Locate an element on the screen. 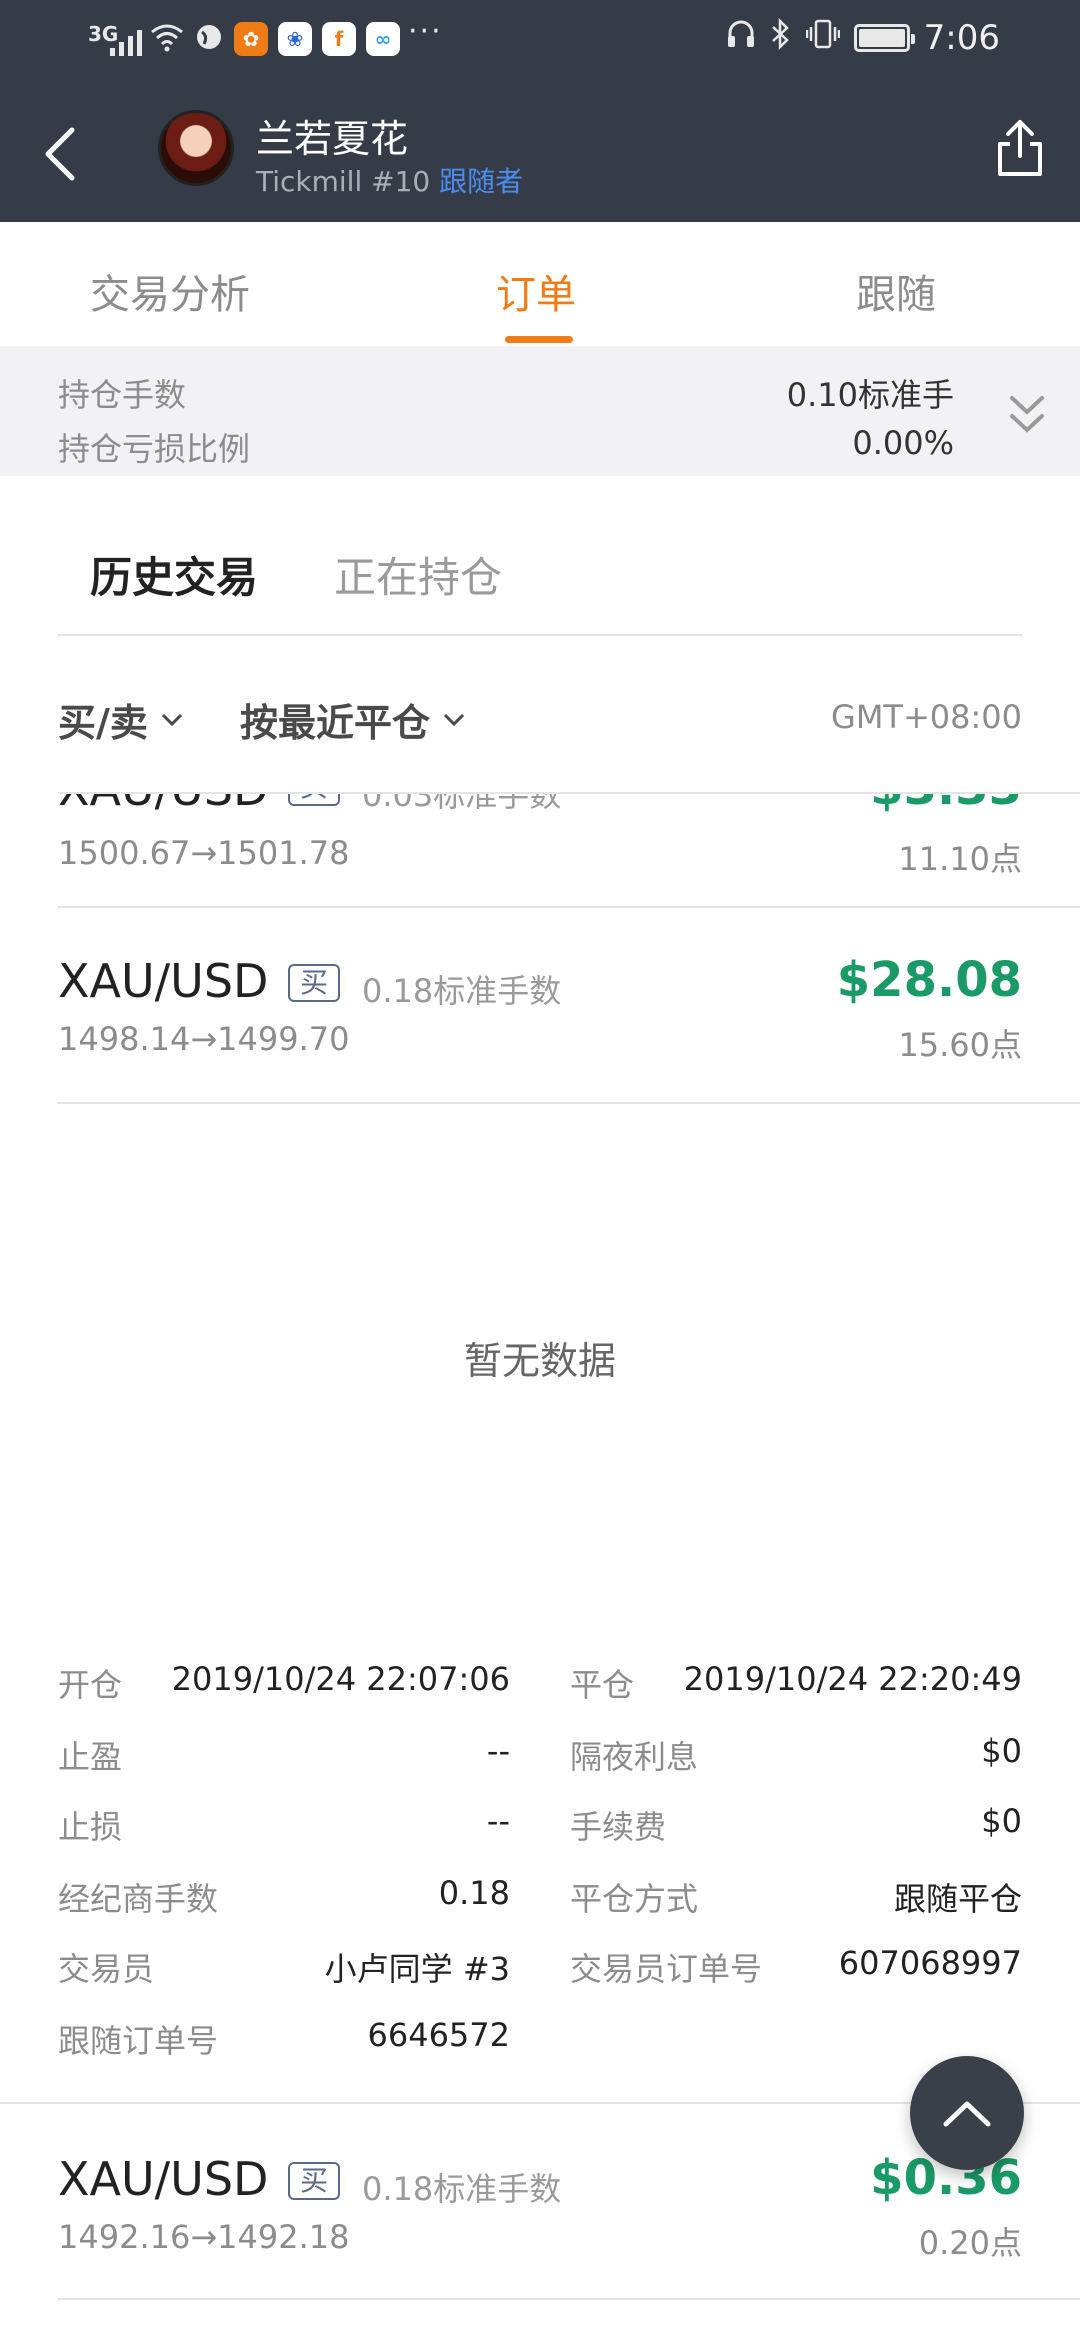 Image resolution: width=1080 pixels, height=2340 pixels. tab-analysis: 交易分析 is located at coordinates (170, 291).